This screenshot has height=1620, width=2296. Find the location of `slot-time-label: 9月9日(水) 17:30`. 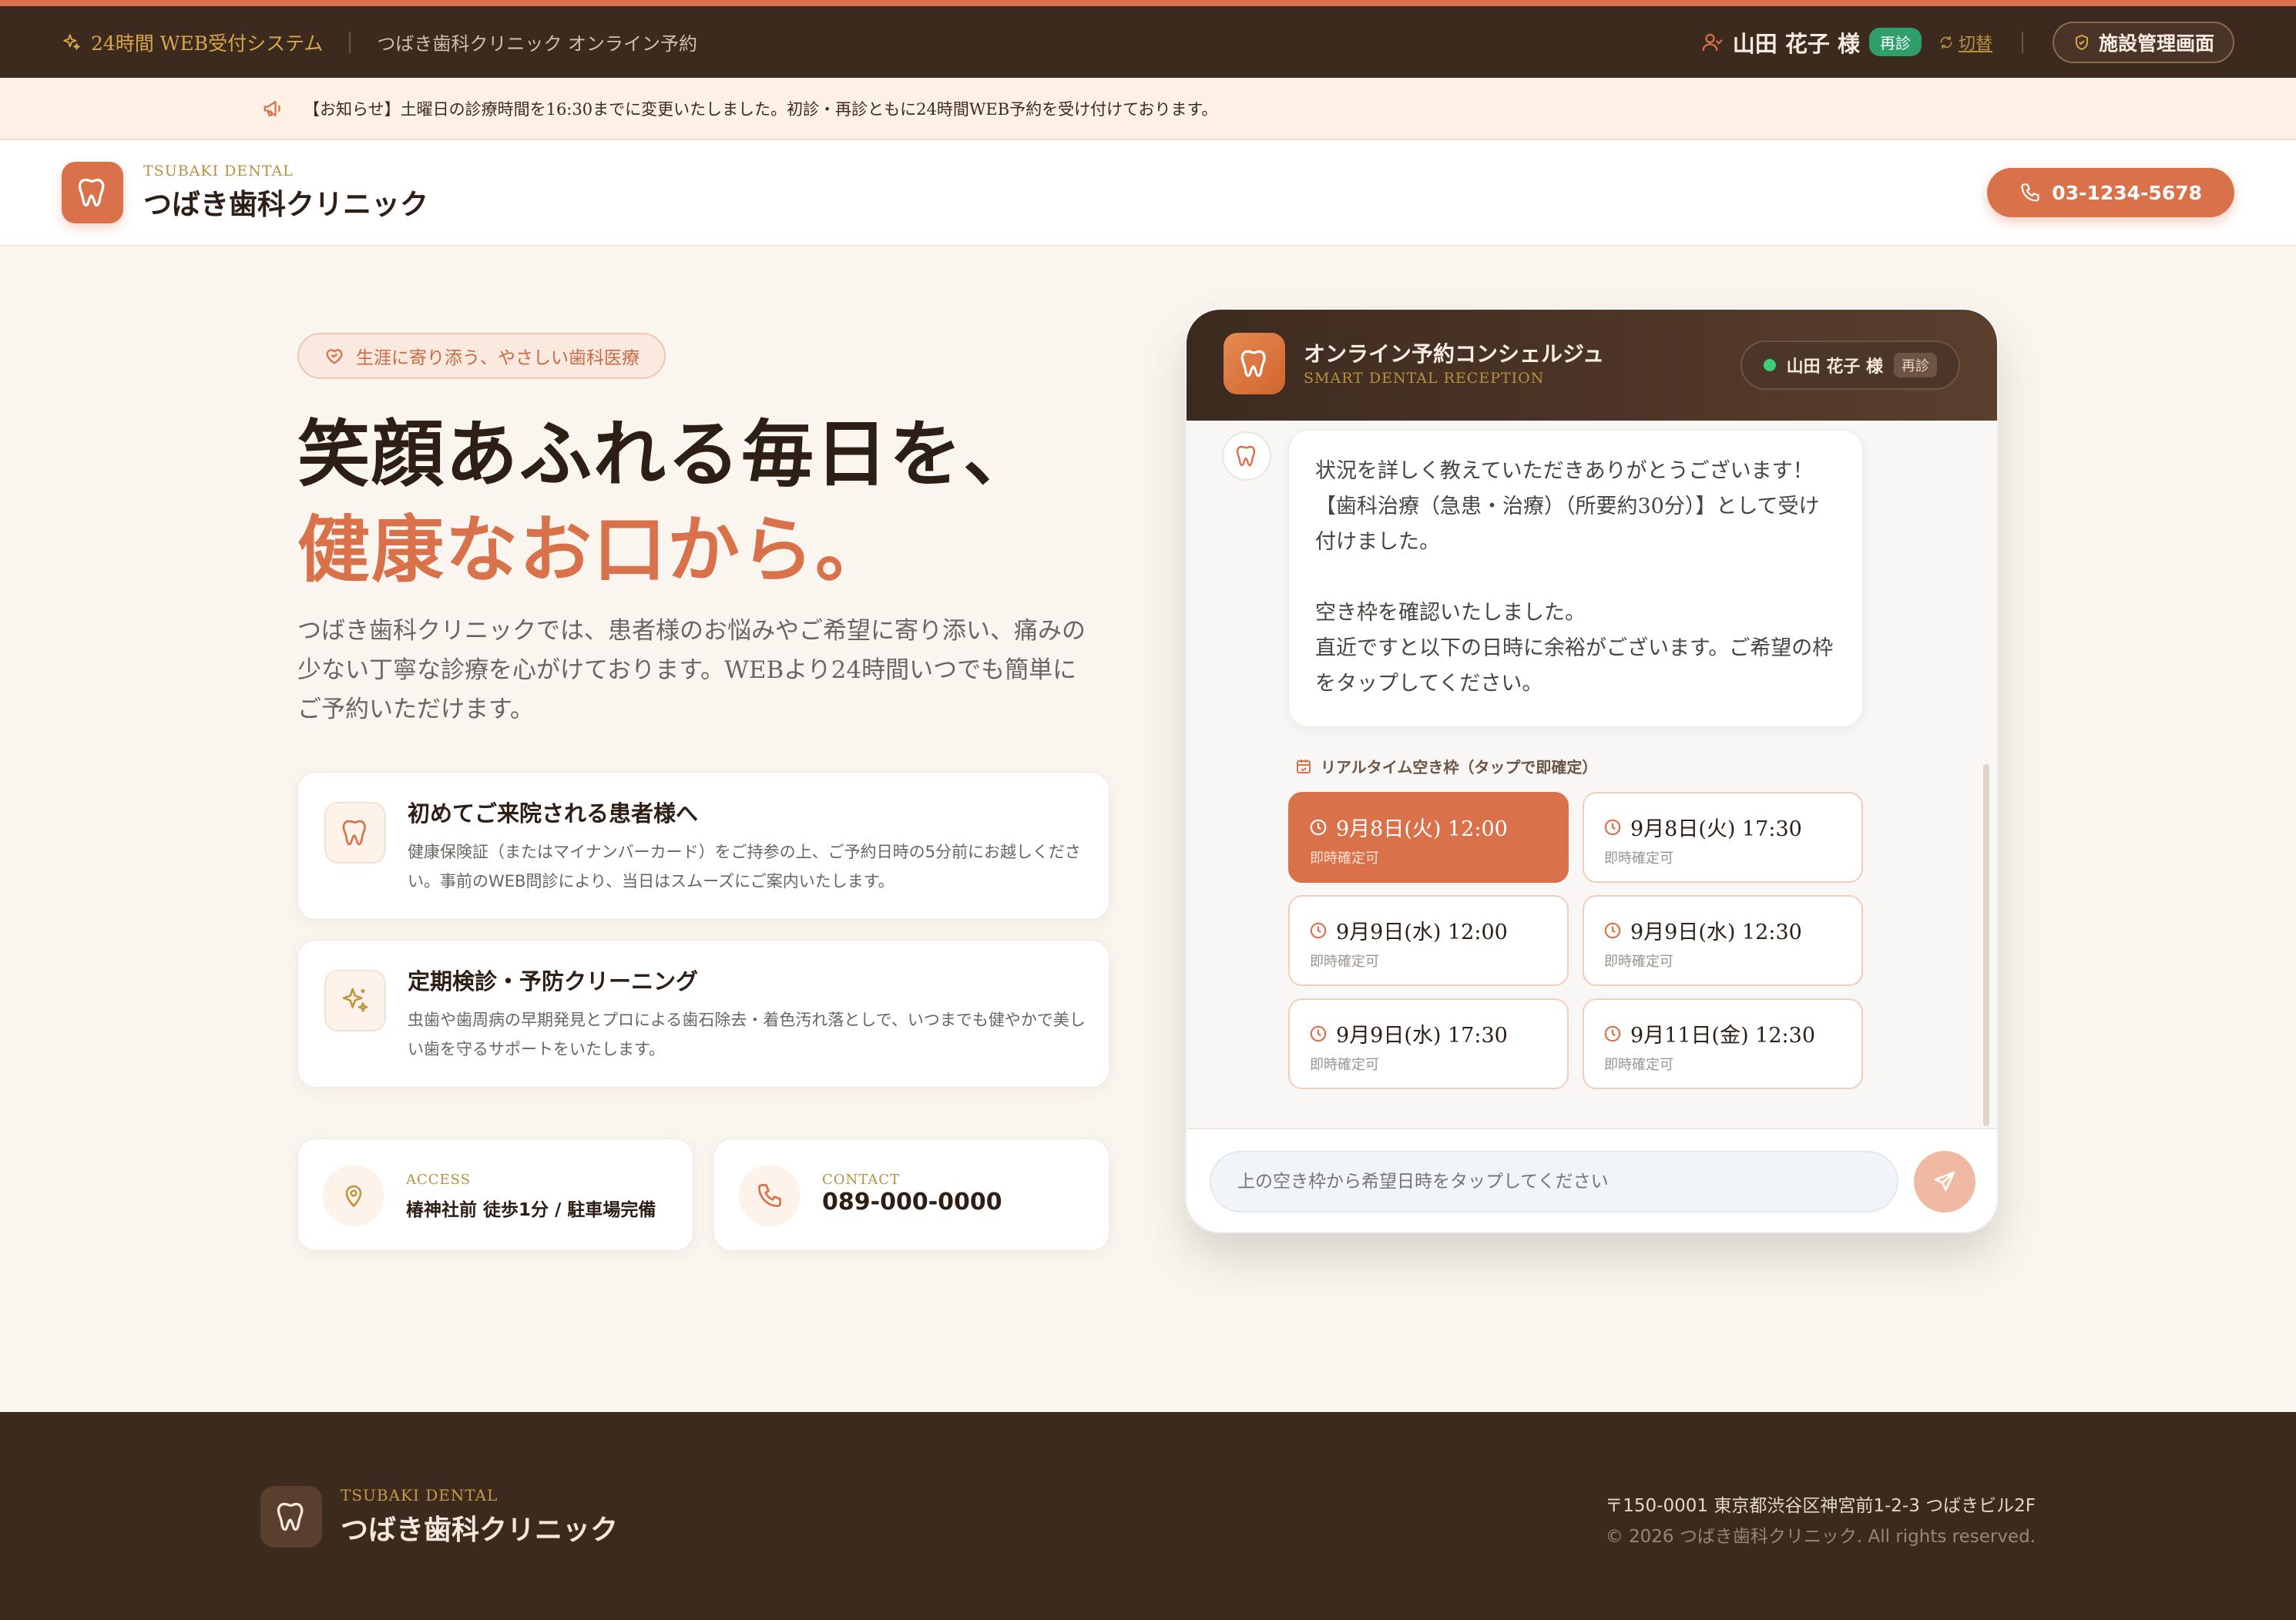

slot-time-label: 9月9日(水) 17:30 is located at coordinates (1422, 1036).